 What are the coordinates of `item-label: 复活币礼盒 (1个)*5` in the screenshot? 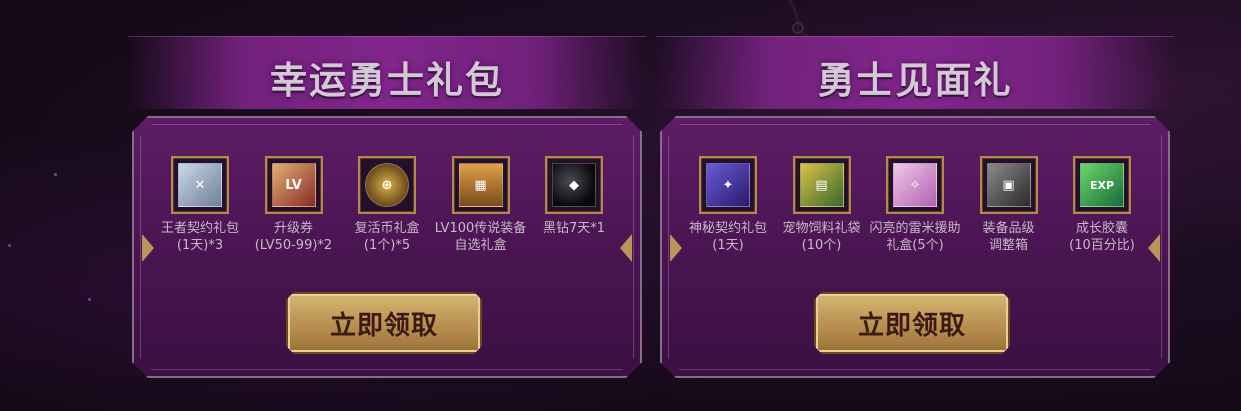 It's located at (387, 237).